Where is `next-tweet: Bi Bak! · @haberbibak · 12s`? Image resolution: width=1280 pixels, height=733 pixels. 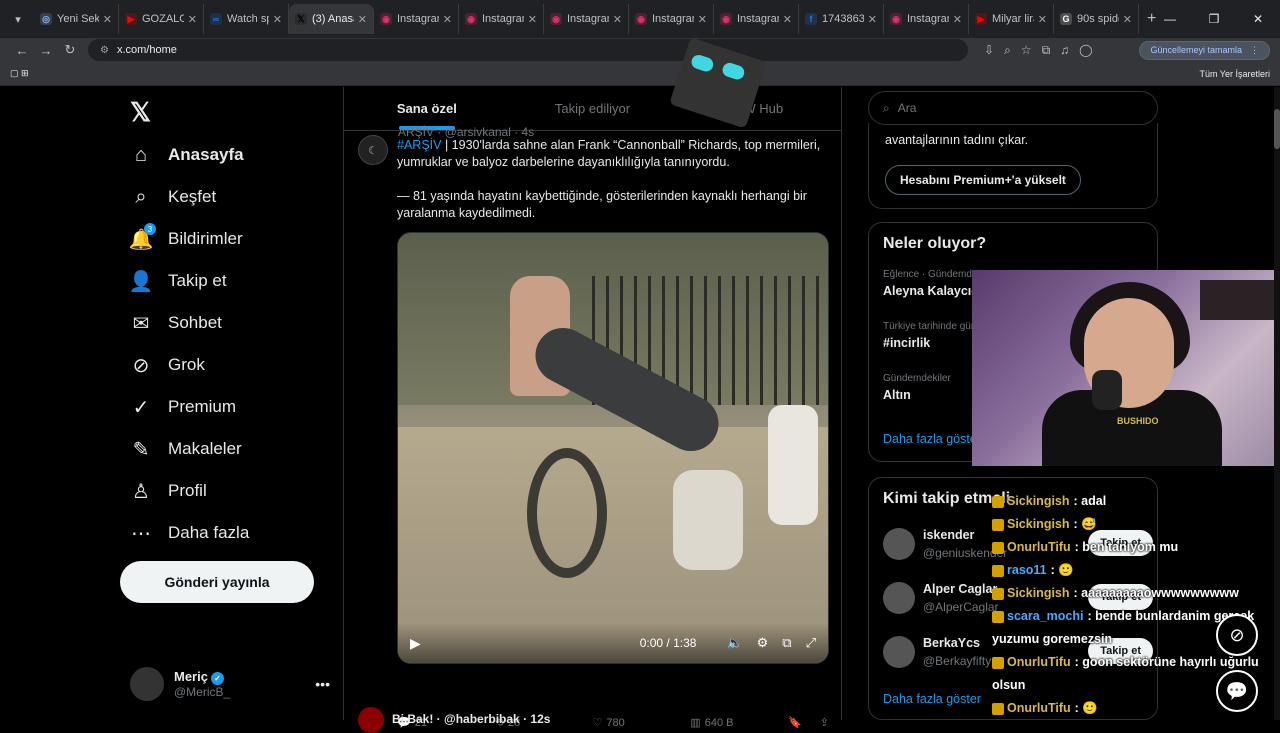 next-tweet: Bi Bak! · @haberbibak · 12s is located at coordinates (454, 720).